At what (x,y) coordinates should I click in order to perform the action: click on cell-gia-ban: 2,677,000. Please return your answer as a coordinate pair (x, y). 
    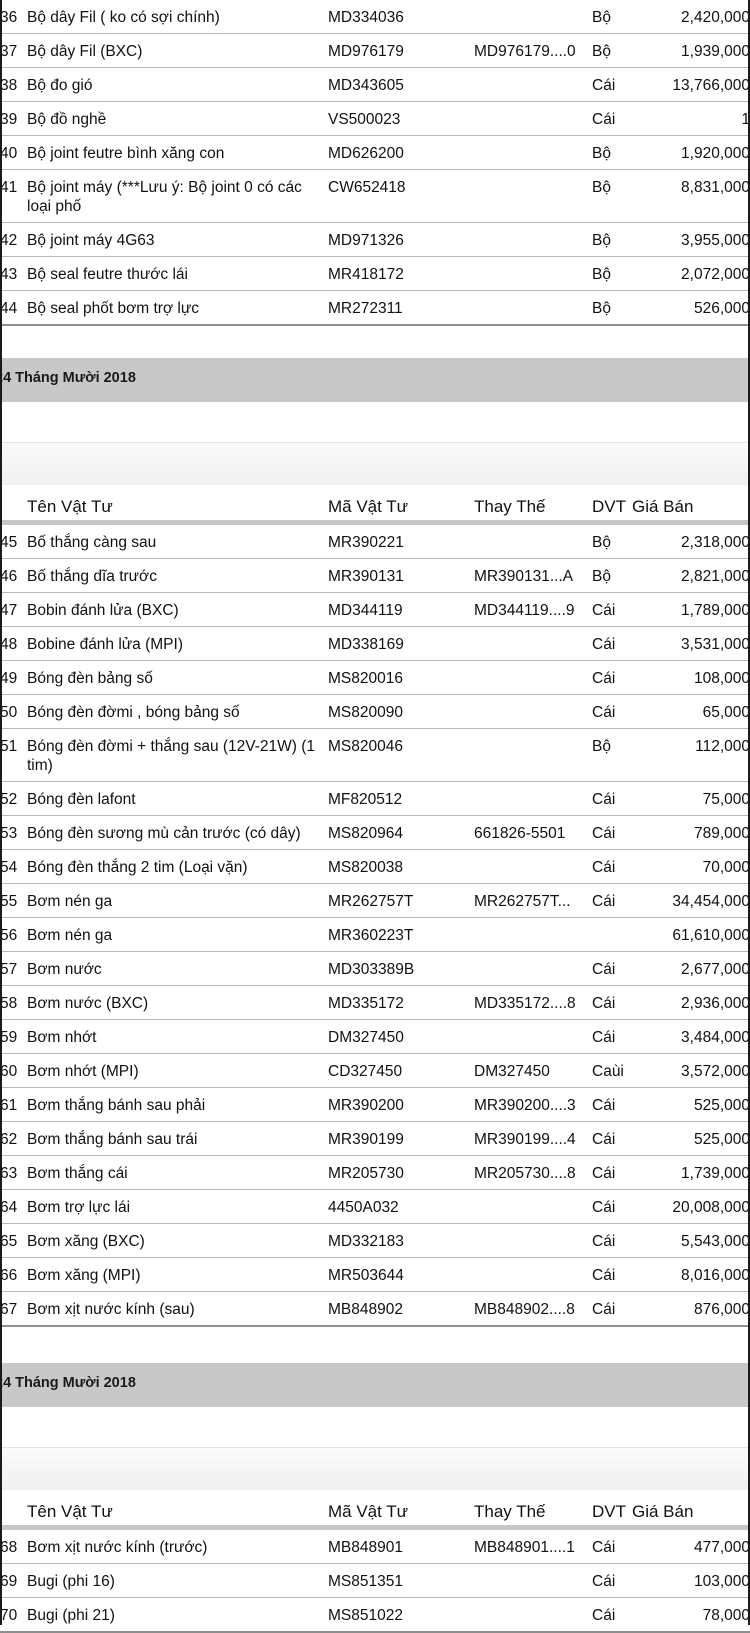
    Looking at the image, I should click on (715, 969).